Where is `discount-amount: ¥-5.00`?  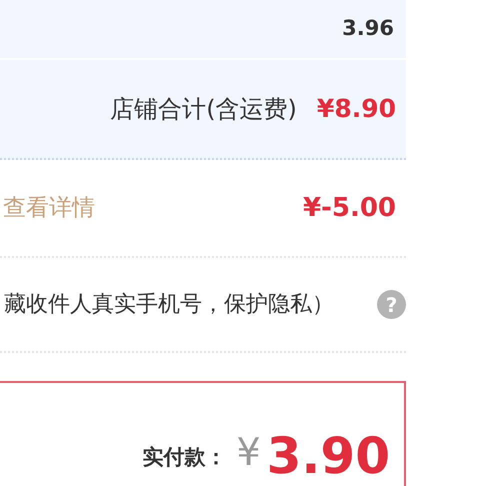 discount-amount: ¥-5.00 is located at coordinates (349, 208).